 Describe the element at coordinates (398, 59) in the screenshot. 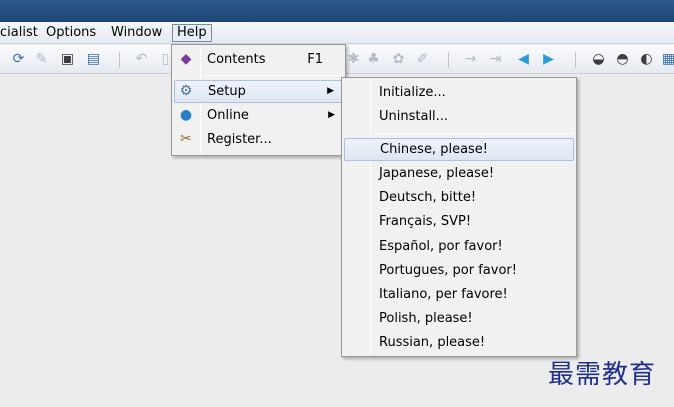

I see `tool-icon-3: ✿` at that location.